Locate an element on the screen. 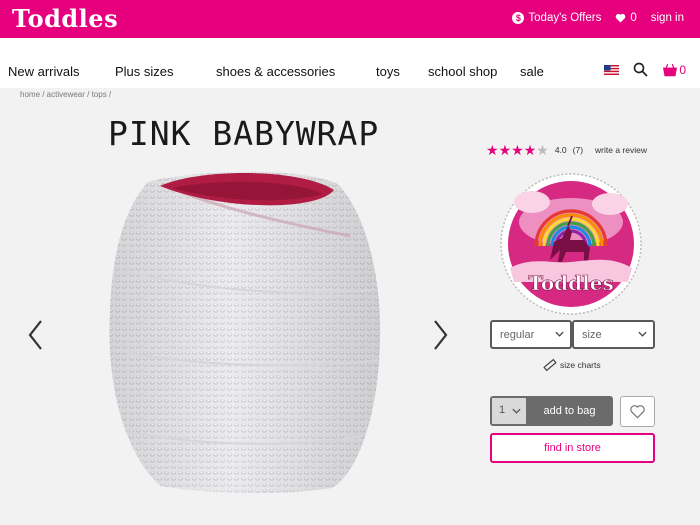 Image resolution: width=700 pixels, height=525 pixels. site-logo: Toddles is located at coordinates (65, 18).